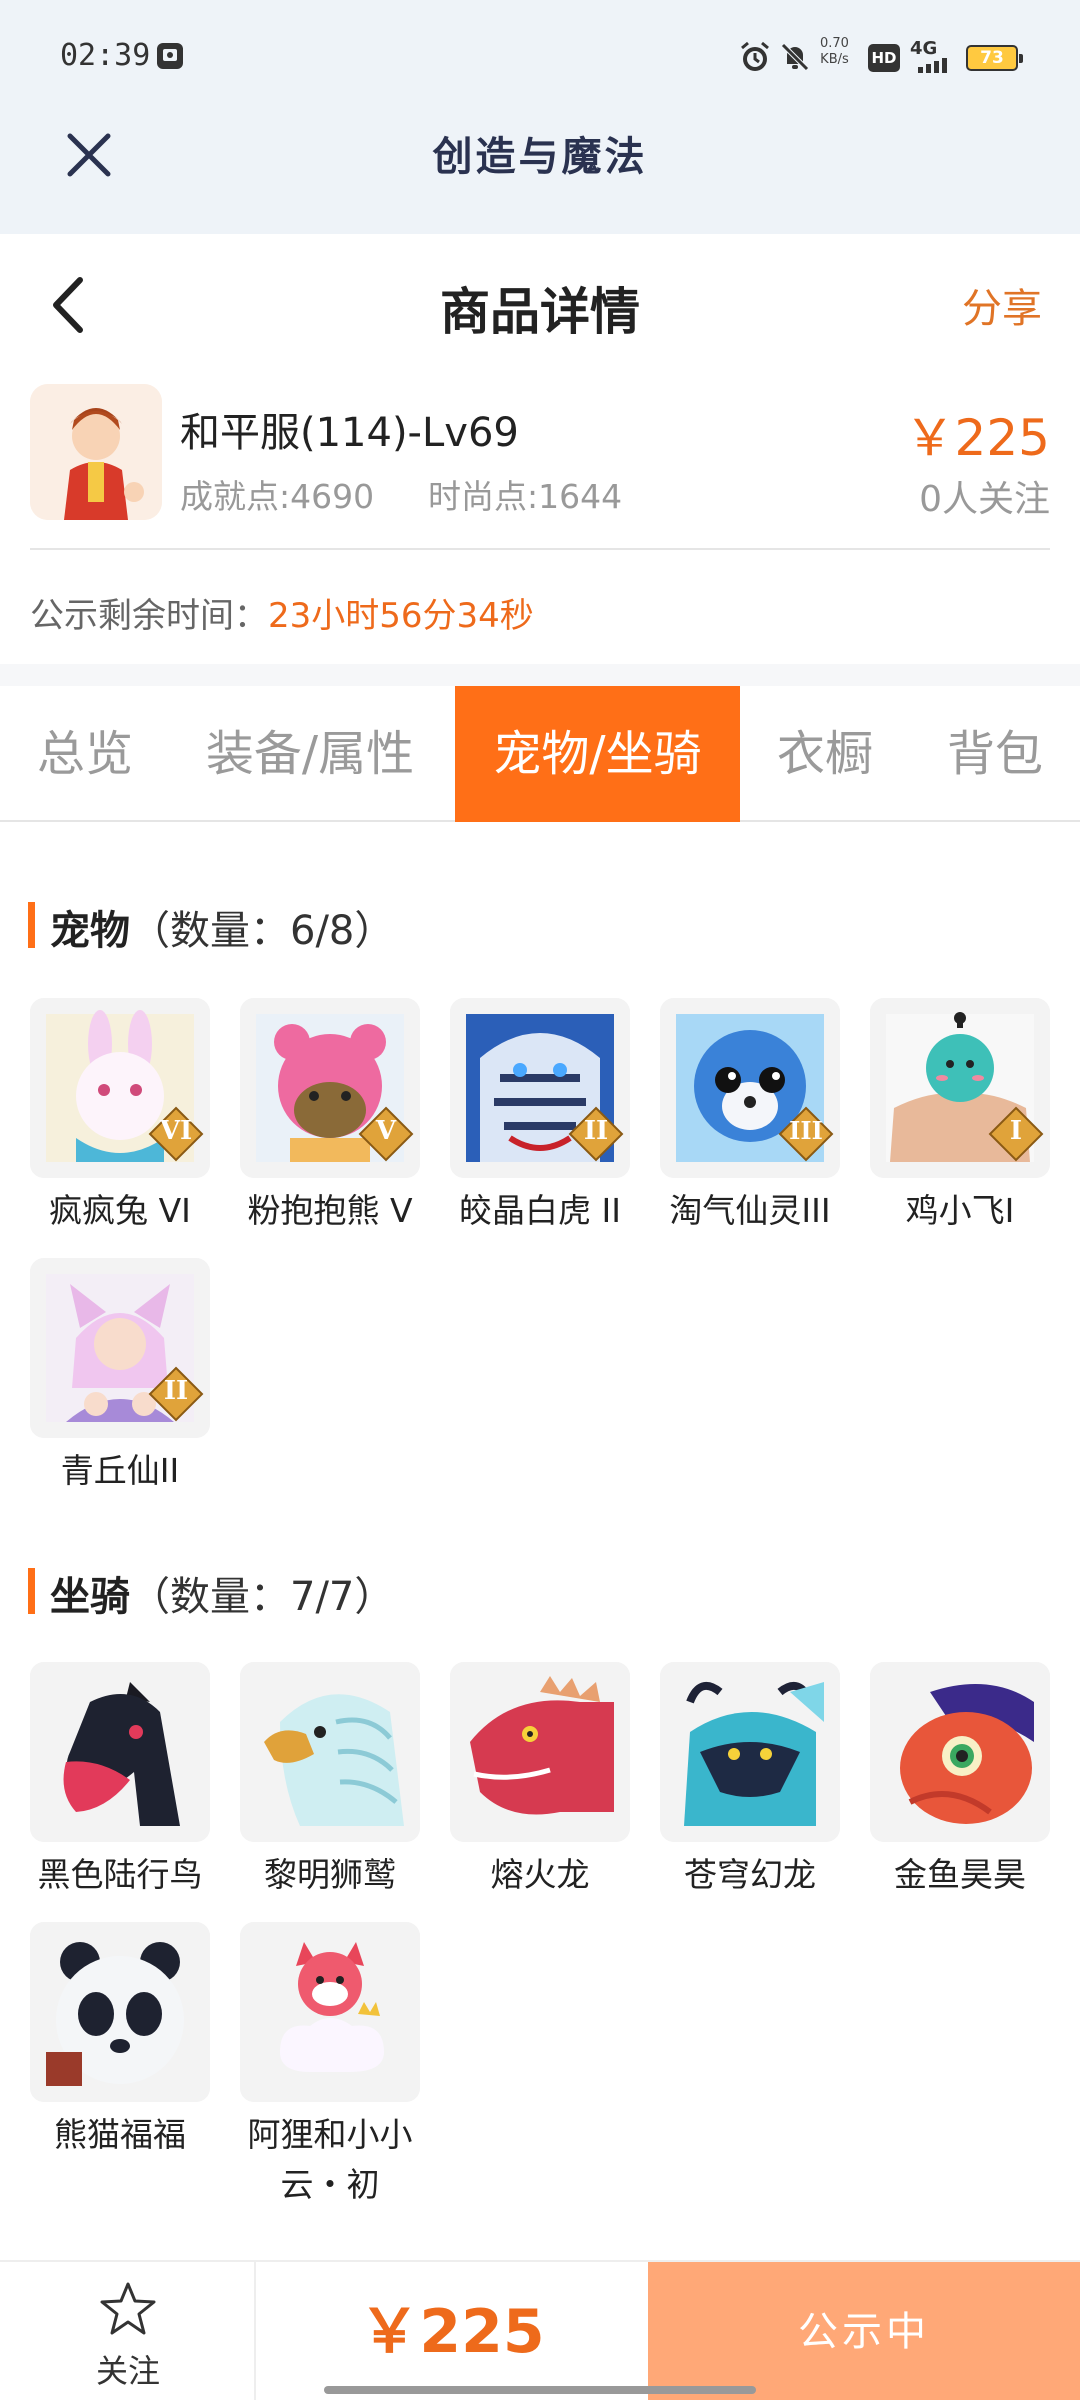  Describe the element at coordinates (176, 1131) in the screenshot. I see `rank-badge: VI` at that location.